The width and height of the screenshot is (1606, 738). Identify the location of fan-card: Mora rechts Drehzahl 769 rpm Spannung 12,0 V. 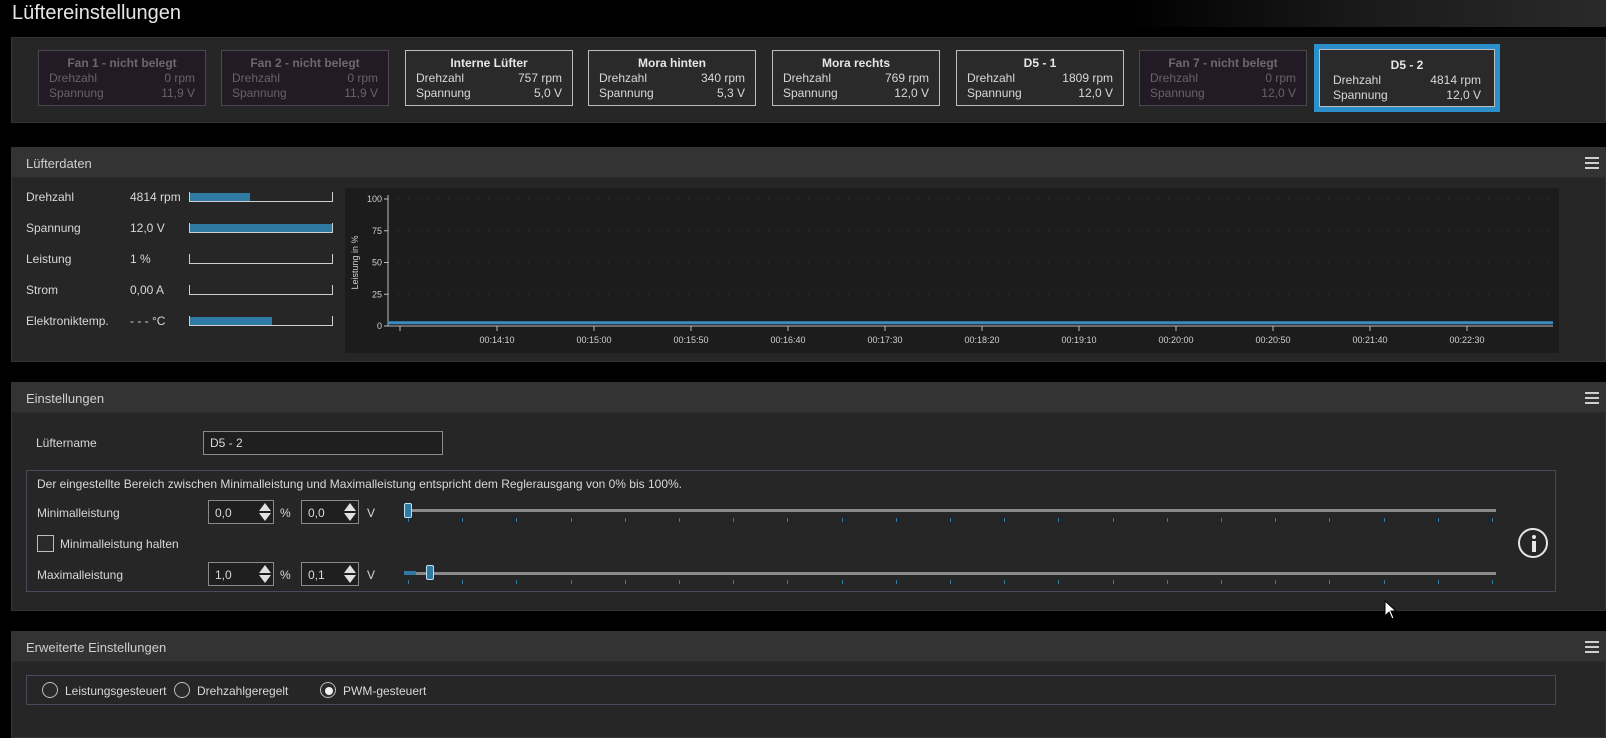
(856, 78).